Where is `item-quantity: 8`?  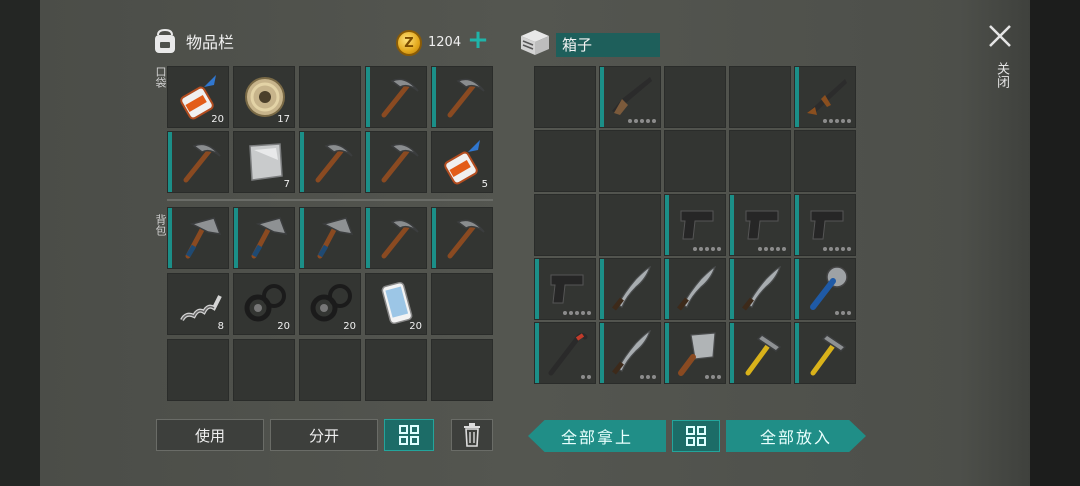
item-quantity: 8 is located at coordinates (220, 326).